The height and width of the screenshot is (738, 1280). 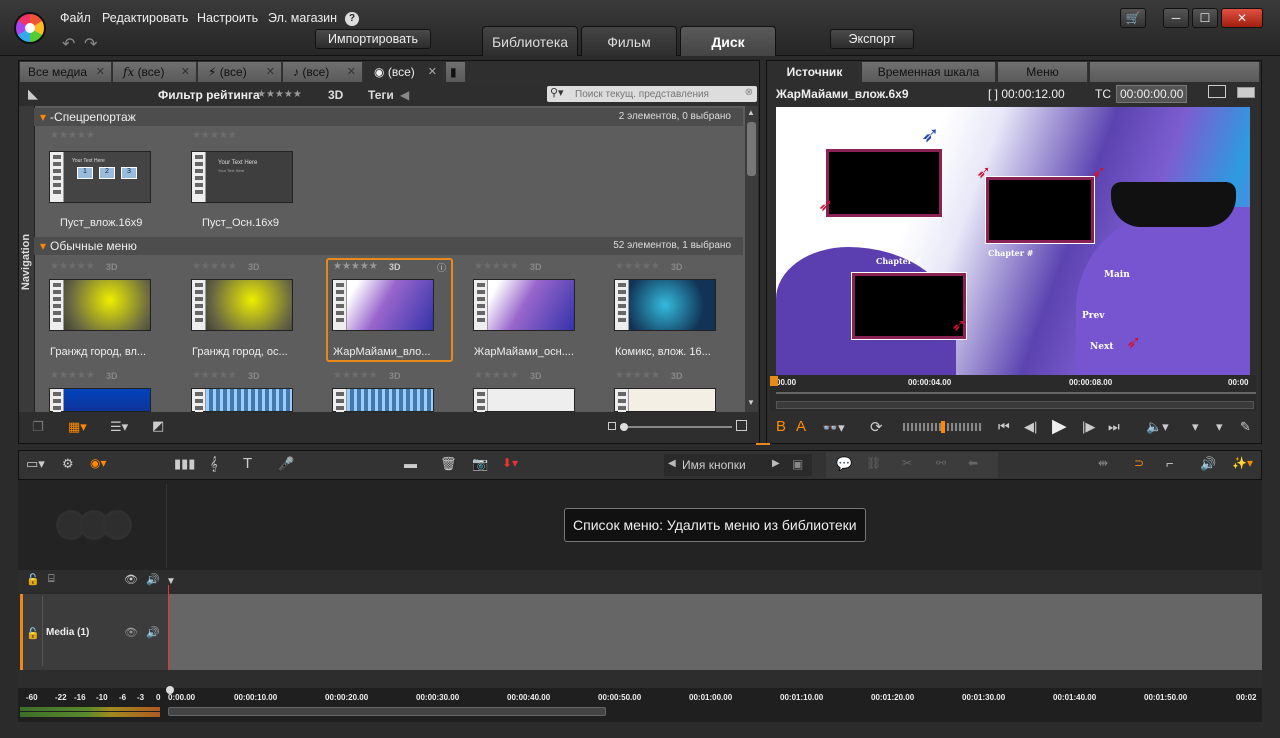 I want to click on search-box: ⚲▾ ⊗, so click(x=652, y=94).